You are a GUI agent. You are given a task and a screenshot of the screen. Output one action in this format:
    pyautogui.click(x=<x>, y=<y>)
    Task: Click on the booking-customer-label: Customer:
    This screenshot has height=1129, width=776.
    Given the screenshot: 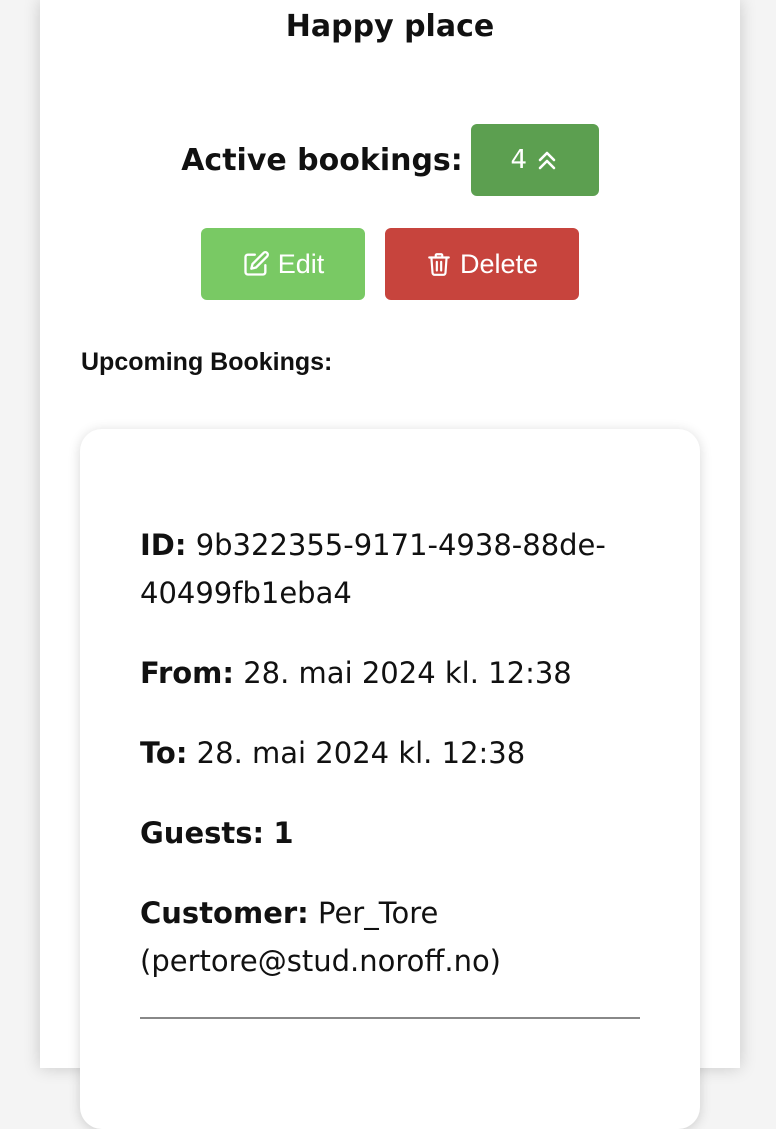 What is the action you would take?
    pyautogui.click(x=224, y=913)
    